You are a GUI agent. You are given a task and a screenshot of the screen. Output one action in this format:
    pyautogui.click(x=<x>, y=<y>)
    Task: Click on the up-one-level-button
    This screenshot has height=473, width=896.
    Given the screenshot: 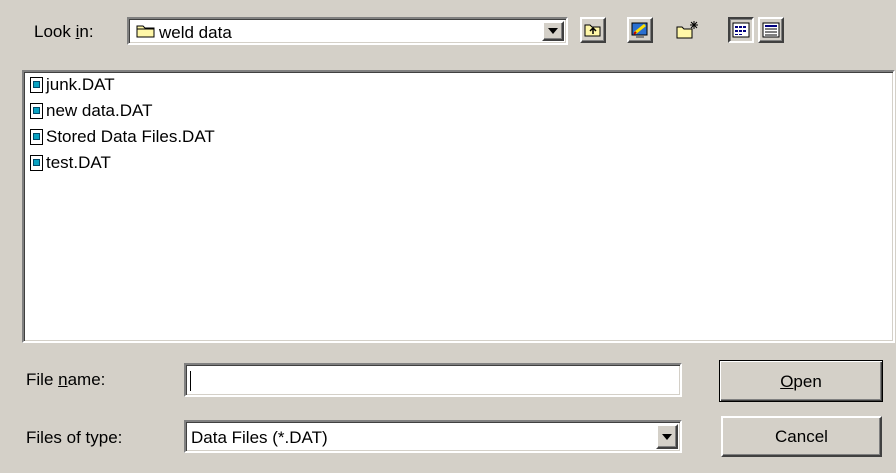 What is the action you would take?
    pyautogui.click(x=593, y=30)
    